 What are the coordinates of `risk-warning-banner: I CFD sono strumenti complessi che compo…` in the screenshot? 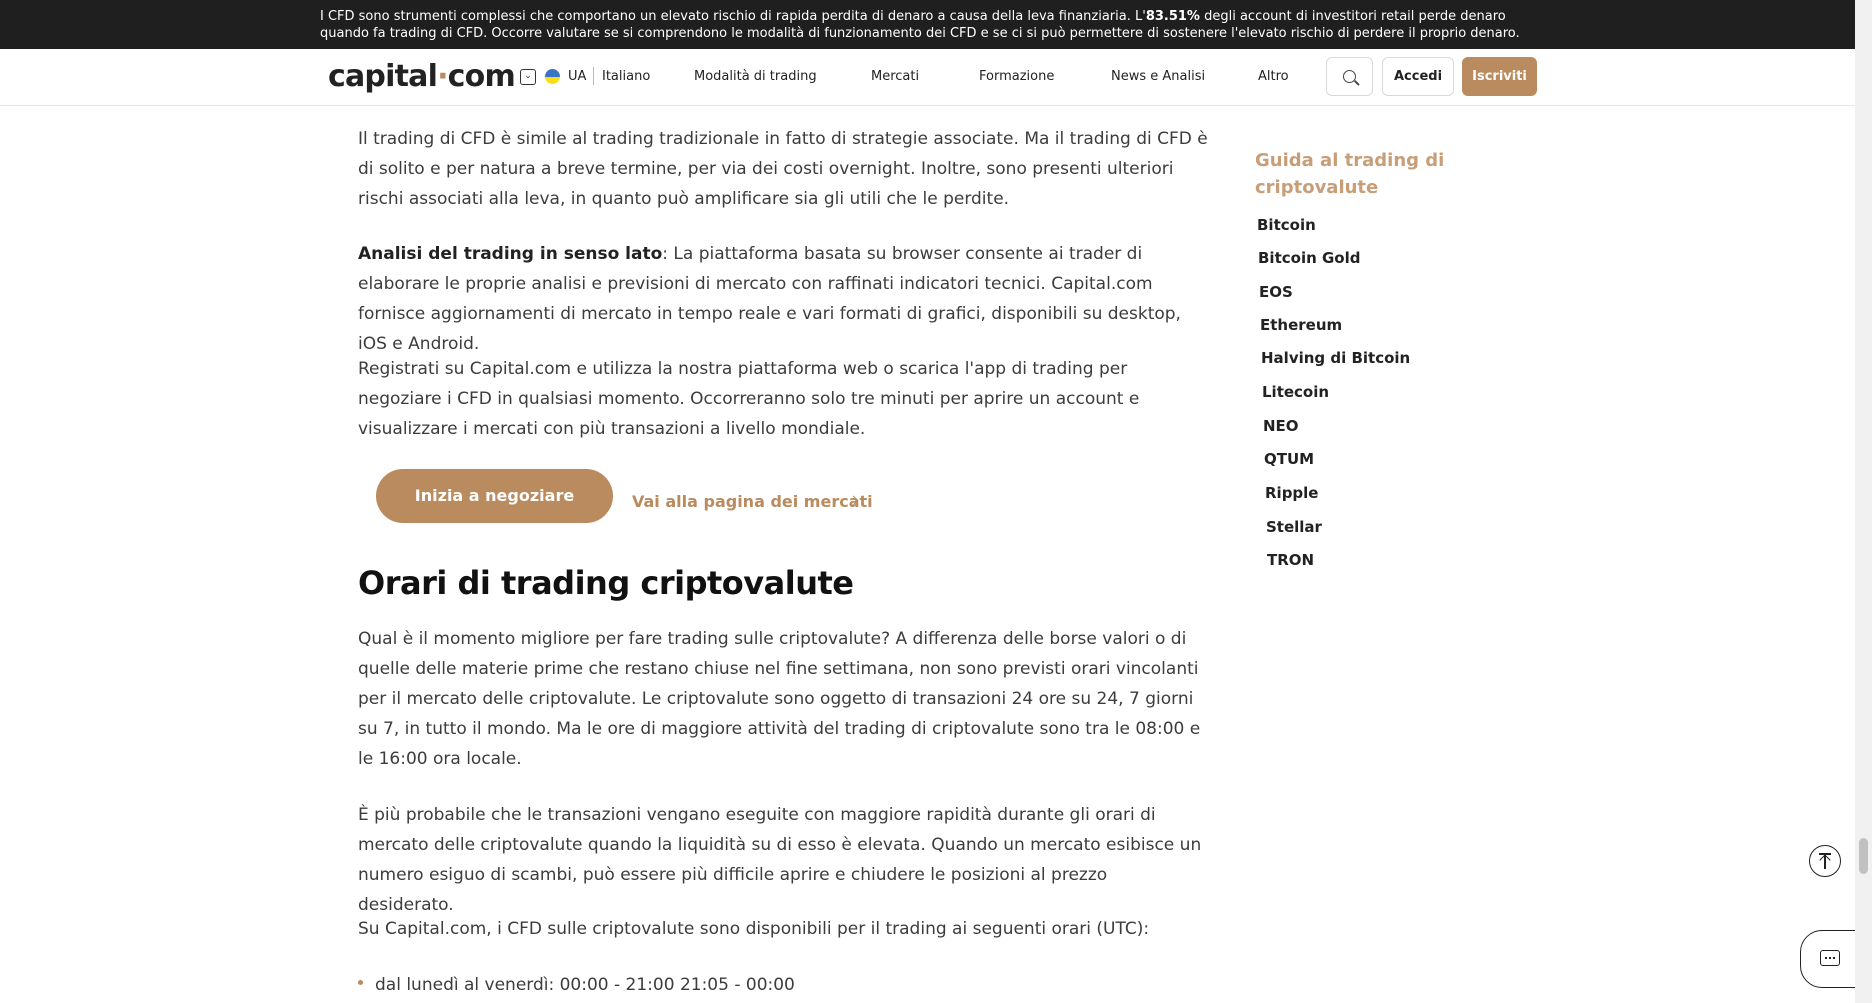 It's located at (927, 24).